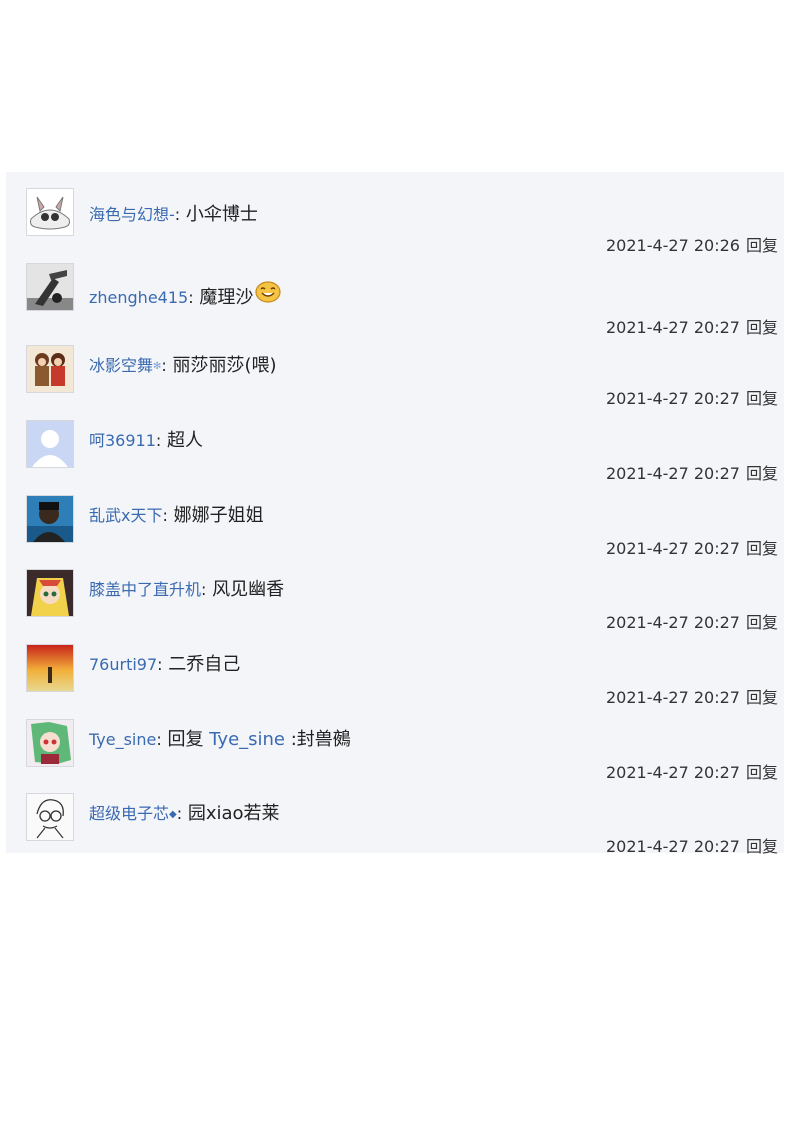 The image size is (793, 1122). I want to click on username-link: 膝盖中了直升机, so click(145, 589).